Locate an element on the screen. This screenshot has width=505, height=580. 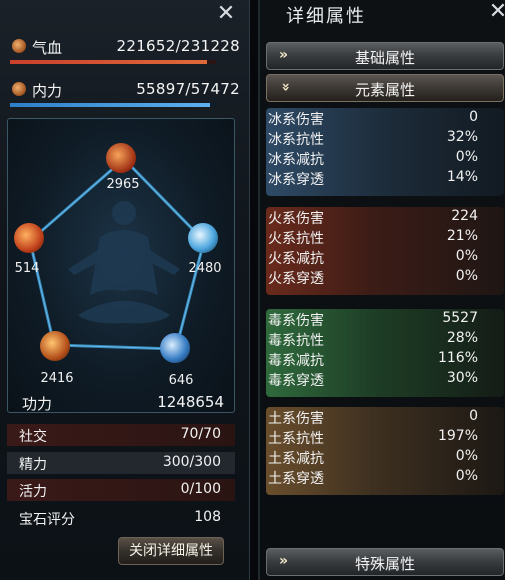
list-item: 火系穿透 0% is located at coordinates (385, 277).